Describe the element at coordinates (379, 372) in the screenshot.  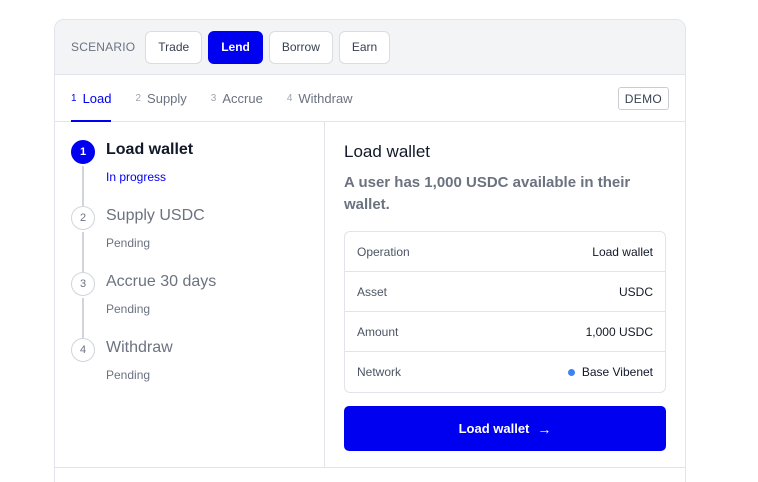
I see `info-key: Network` at that location.